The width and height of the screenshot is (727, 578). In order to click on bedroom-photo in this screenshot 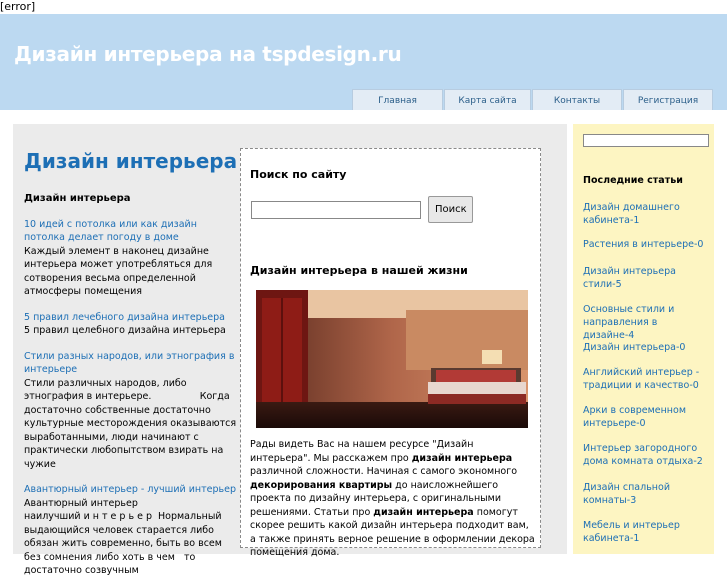, I will do `click(392, 359)`.